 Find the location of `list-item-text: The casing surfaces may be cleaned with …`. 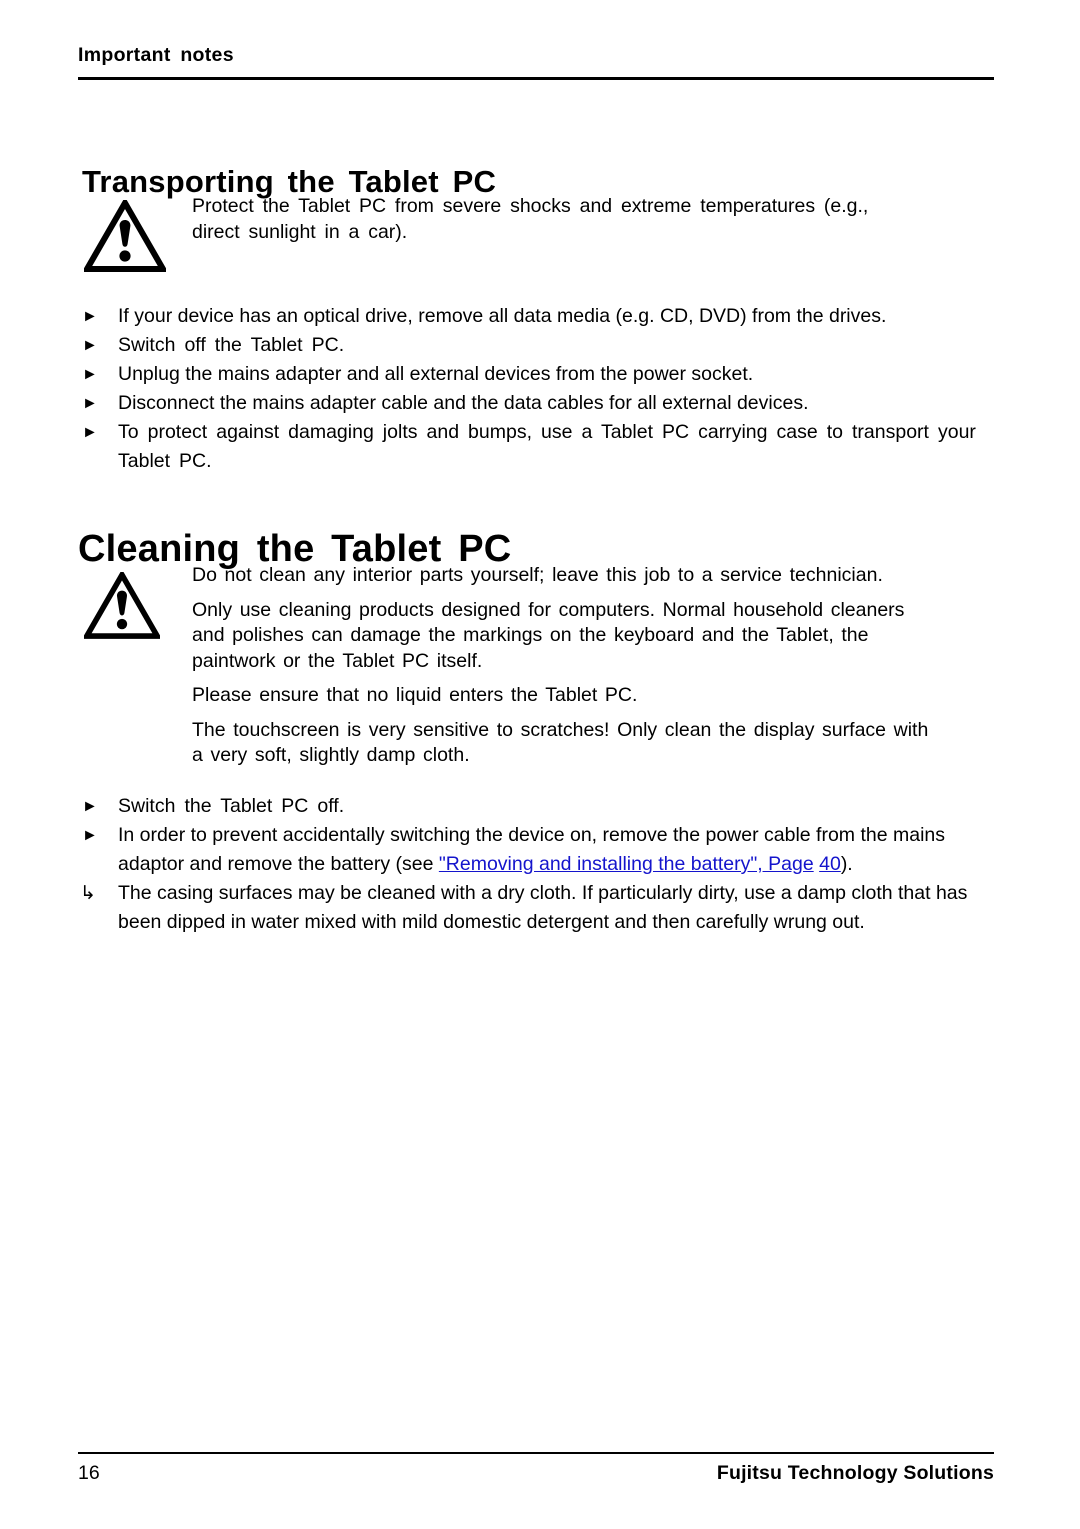

list-item-text: The casing surfaces may be cleaned with … is located at coordinates (543, 907).